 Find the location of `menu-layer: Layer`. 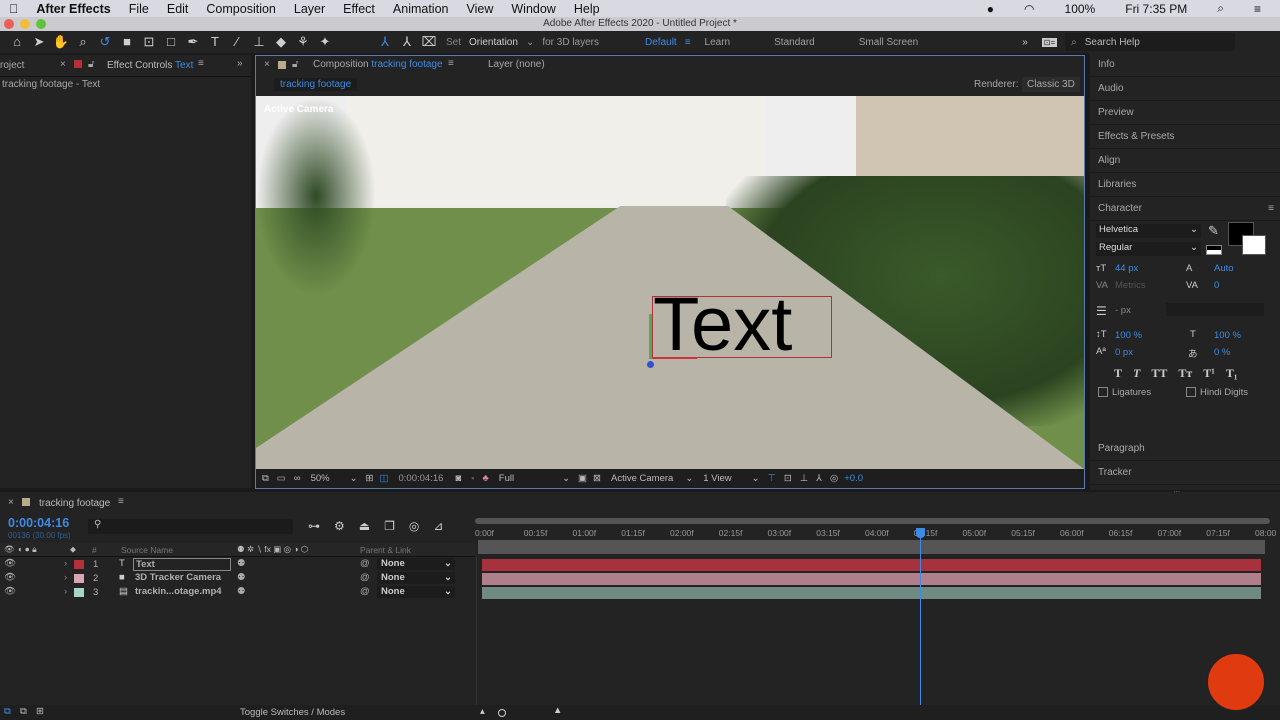

menu-layer: Layer is located at coordinates (309, 9).